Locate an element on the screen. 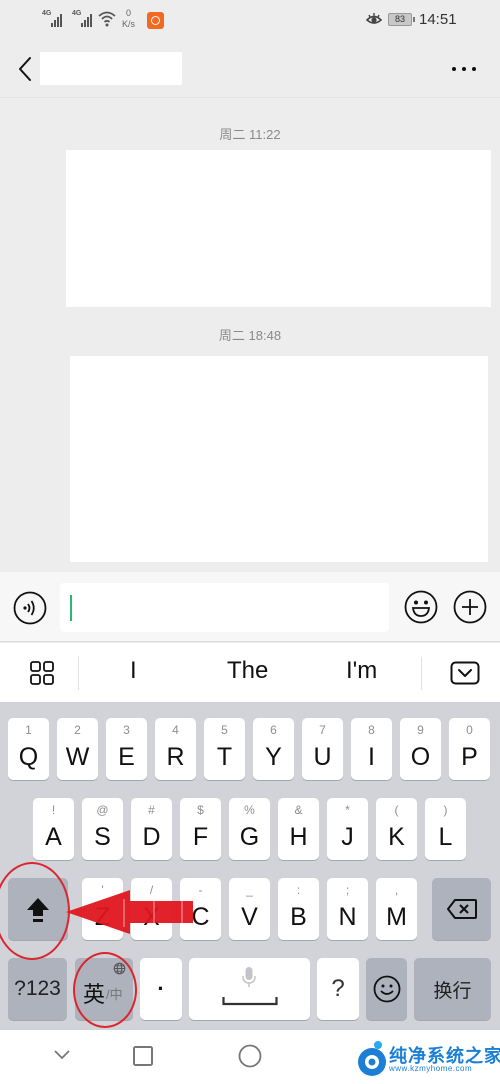 Image resolution: width=500 pixels, height=1084 pixels. key-hint: 5 is located at coordinates (224, 730).